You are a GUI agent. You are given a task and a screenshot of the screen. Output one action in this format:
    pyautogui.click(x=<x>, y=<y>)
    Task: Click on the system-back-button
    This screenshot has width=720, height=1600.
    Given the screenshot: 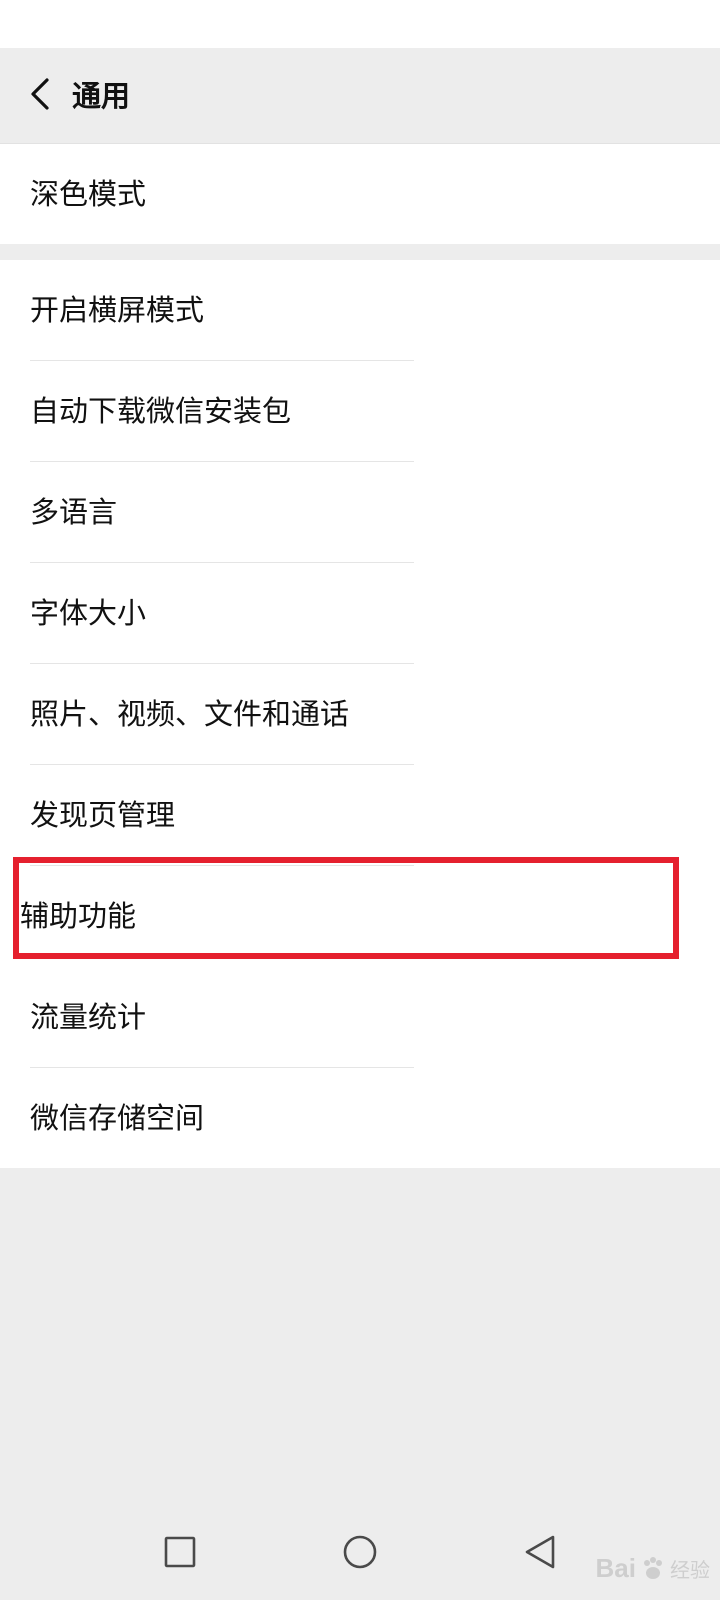 What is the action you would take?
    pyautogui.click(x=540, y=1552)
    